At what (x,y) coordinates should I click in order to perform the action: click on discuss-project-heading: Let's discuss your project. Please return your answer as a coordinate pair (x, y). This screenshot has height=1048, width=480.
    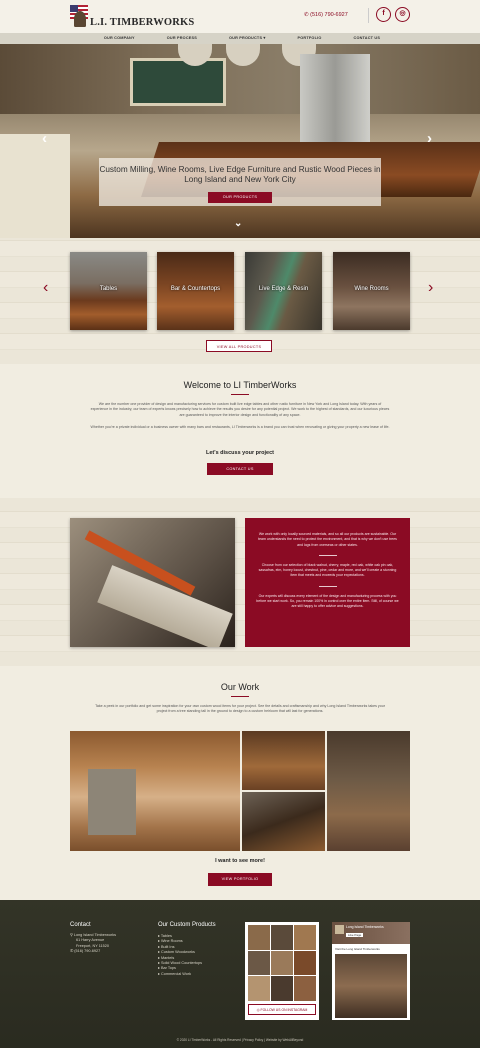
    Looking at the image, I should click on (240, 453).